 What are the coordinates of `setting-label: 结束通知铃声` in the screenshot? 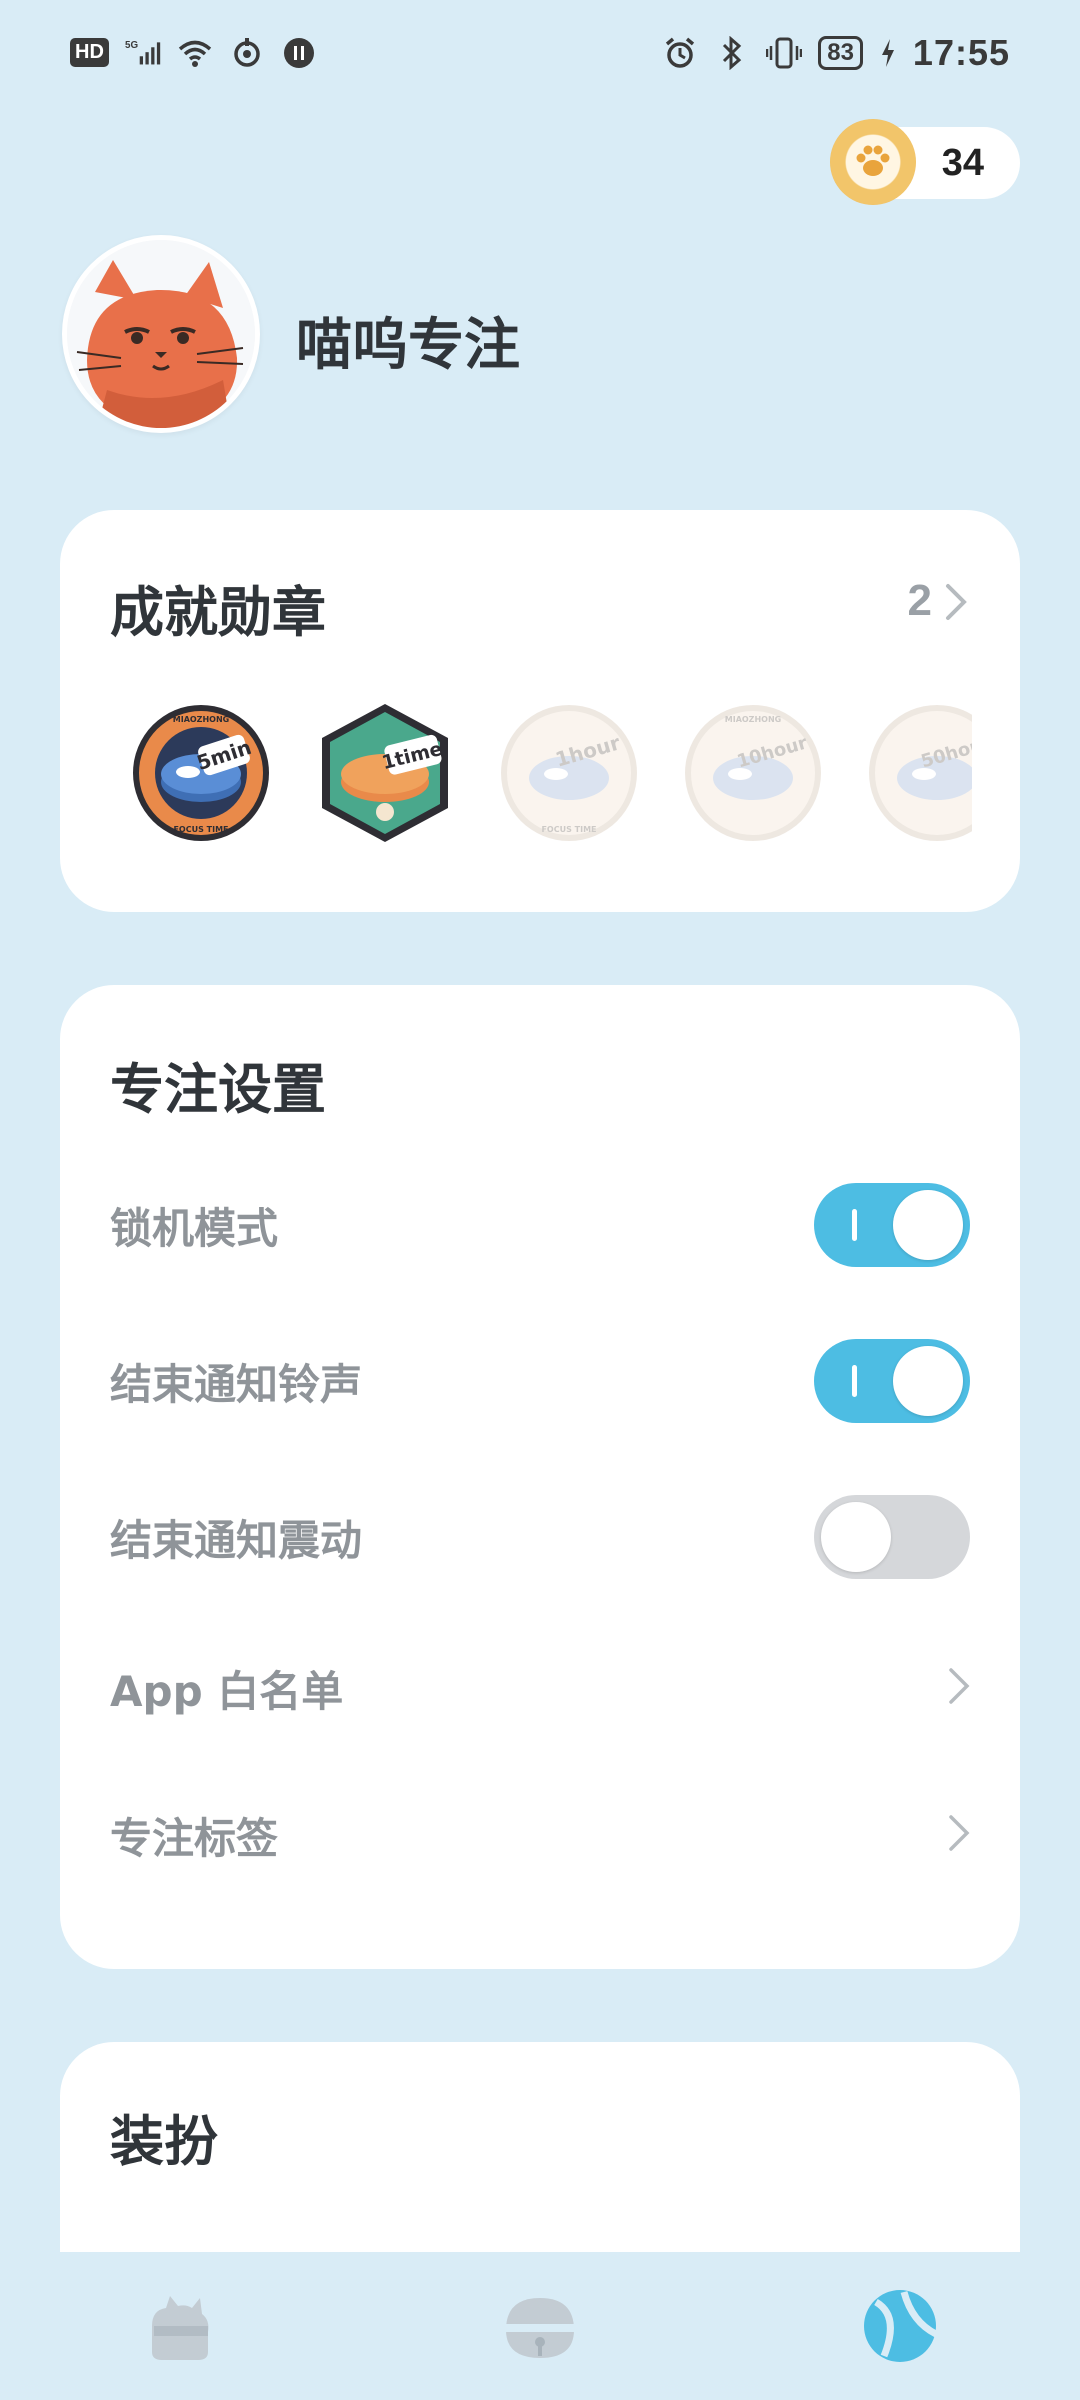 It's located at (236, 1384).